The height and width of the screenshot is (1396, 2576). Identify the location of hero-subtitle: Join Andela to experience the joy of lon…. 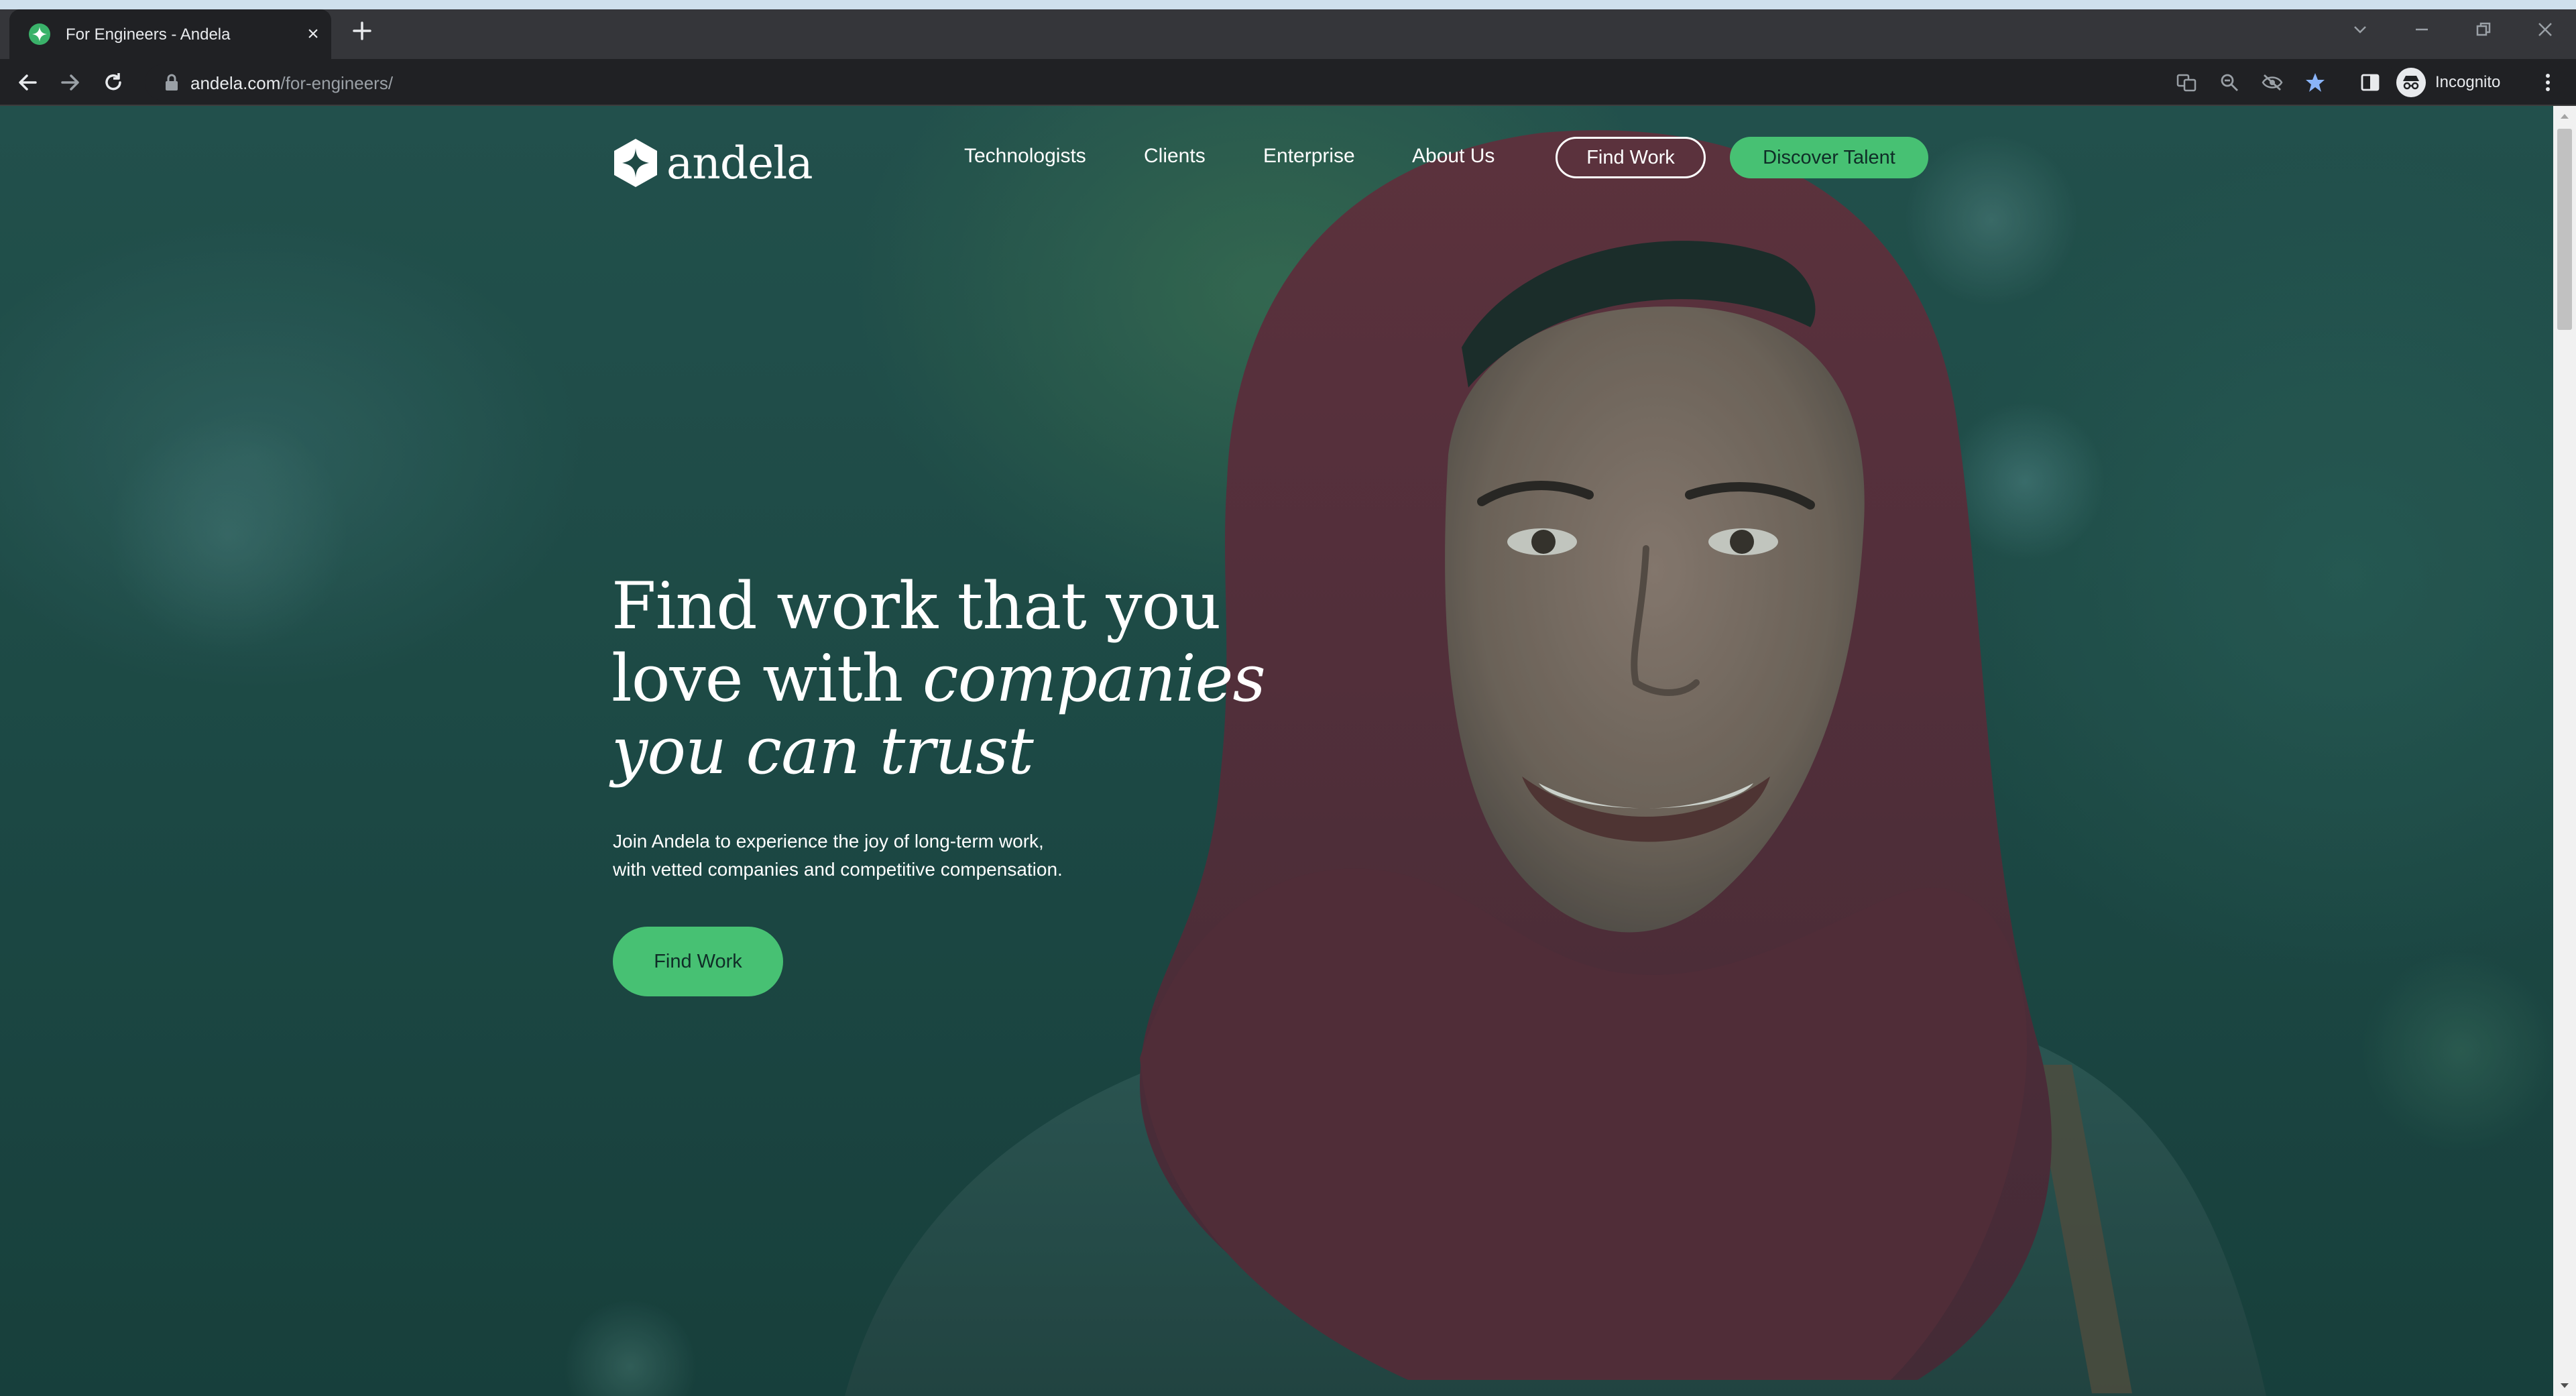
(914, 855).